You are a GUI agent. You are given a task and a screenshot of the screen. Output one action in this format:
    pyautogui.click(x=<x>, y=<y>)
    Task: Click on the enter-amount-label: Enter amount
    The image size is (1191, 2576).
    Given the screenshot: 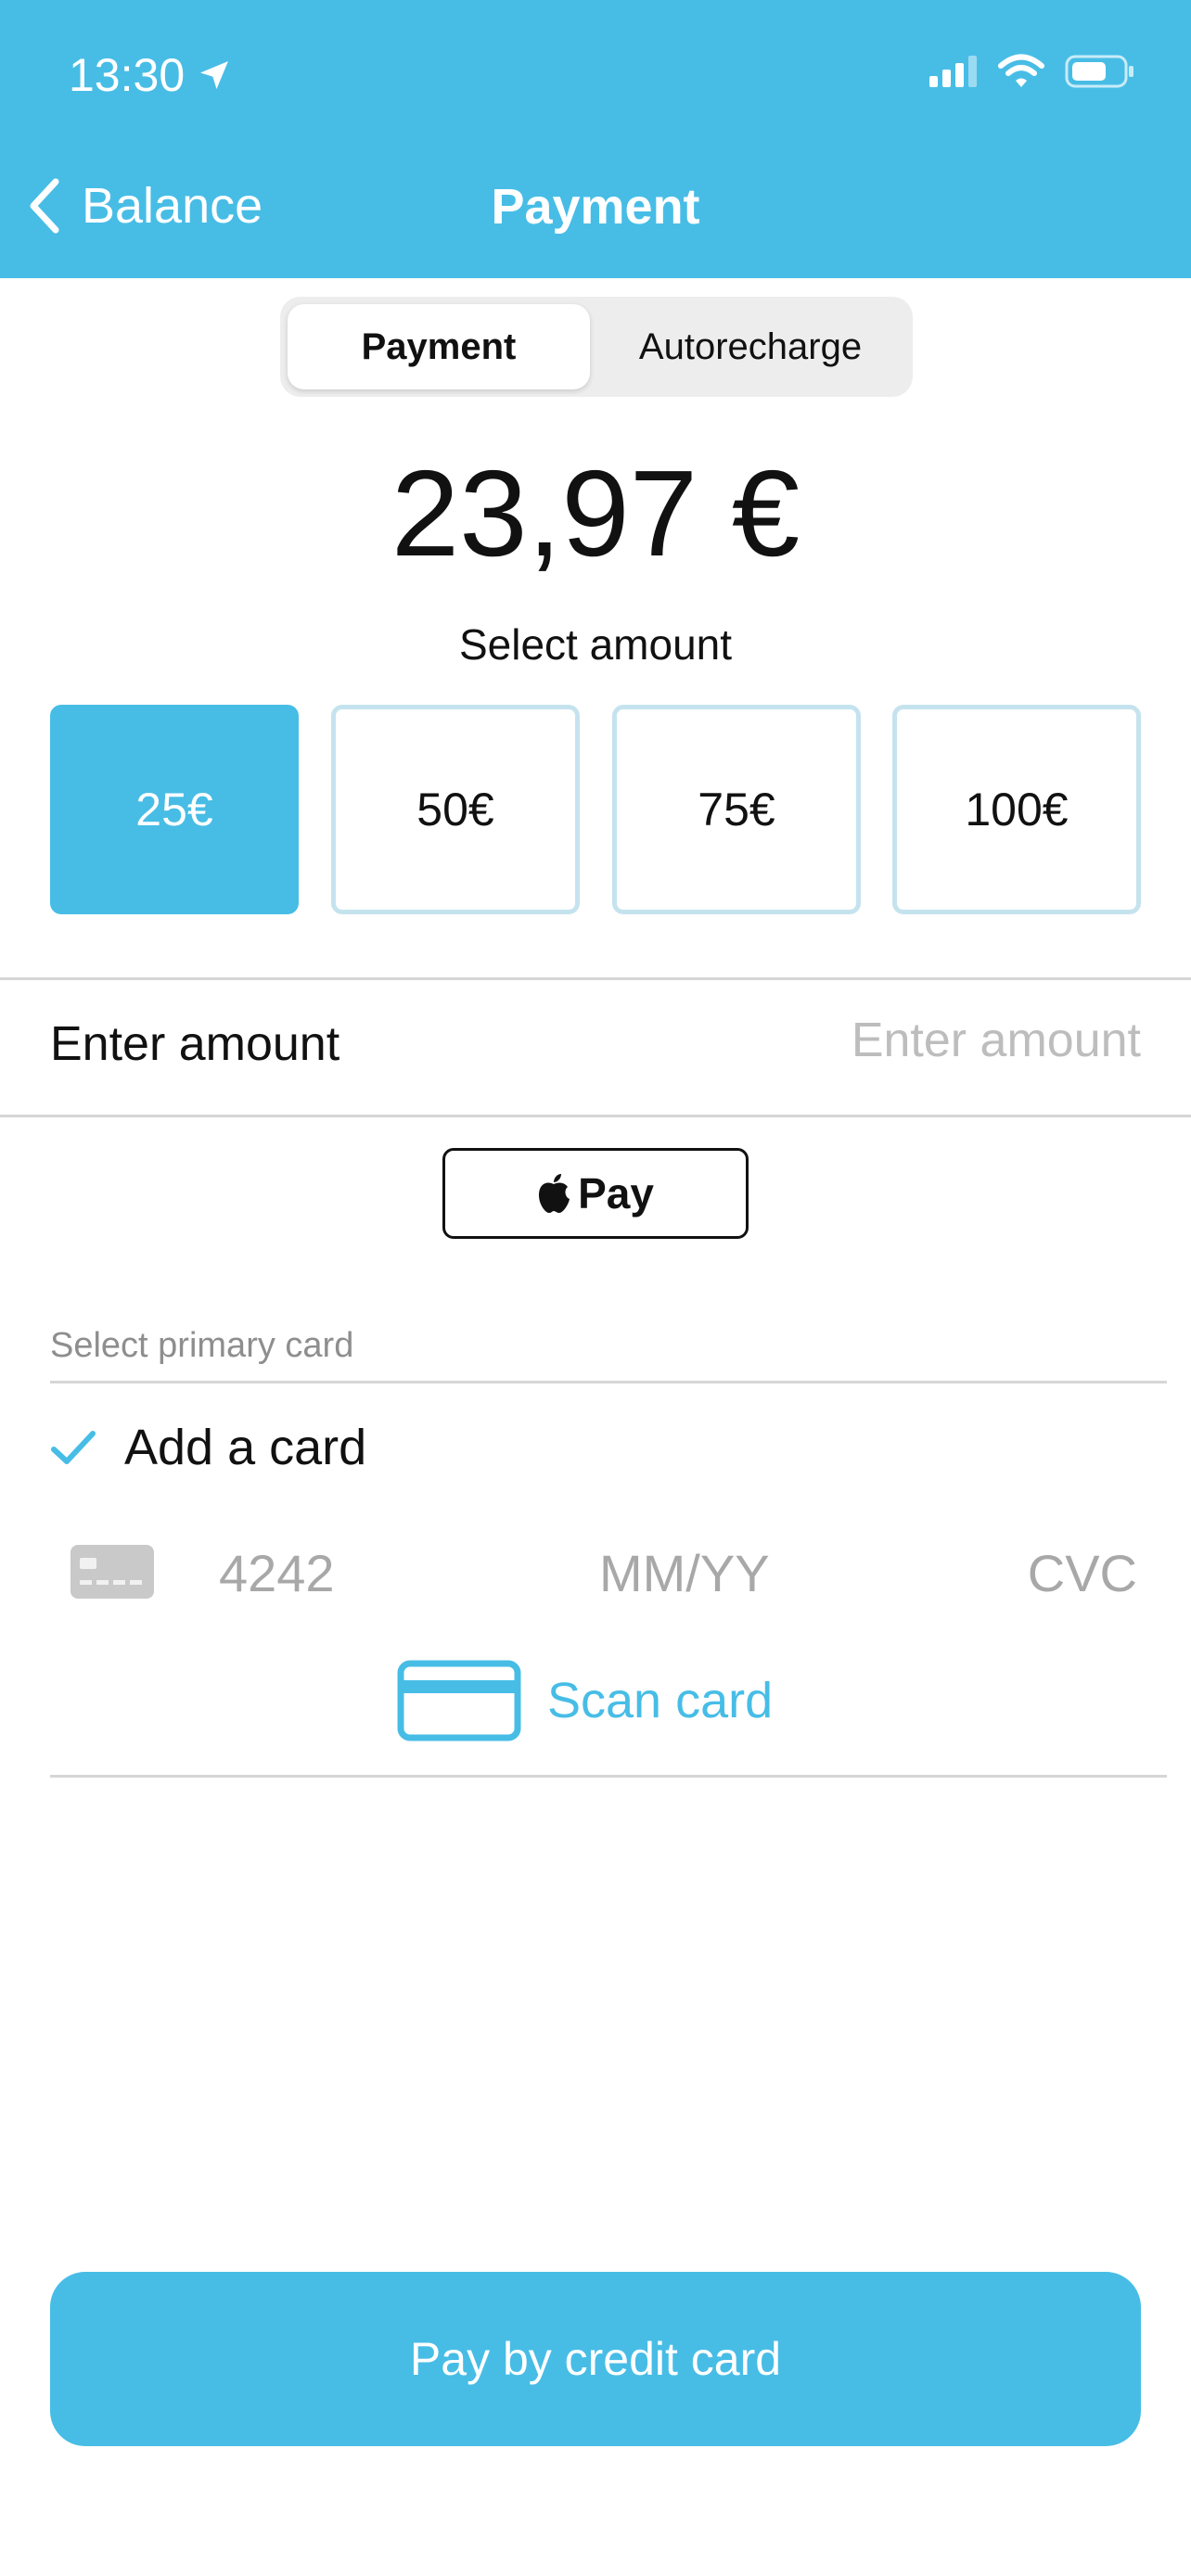 What is the action you would take?
    pyautogui.click(x=195, y=1044)
    